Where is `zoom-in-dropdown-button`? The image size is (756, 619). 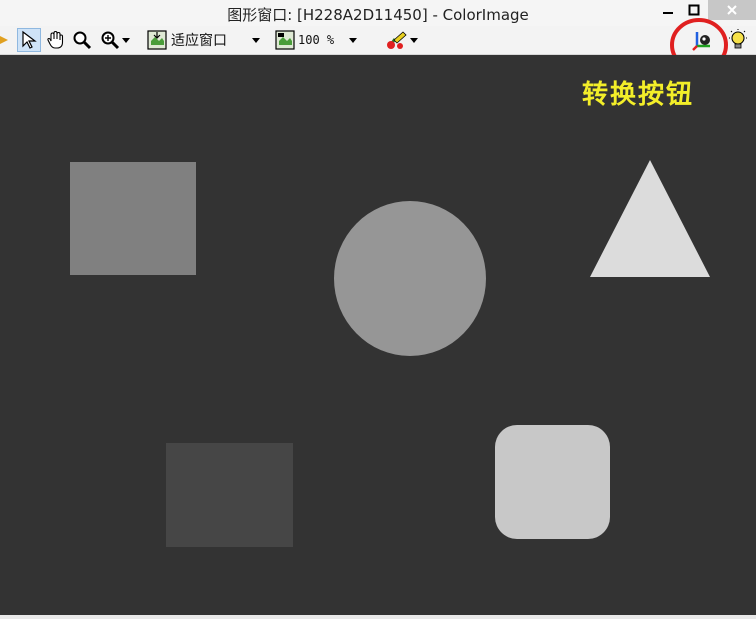
zoom-in-dropdown-button is located at coordinates (115, 40).